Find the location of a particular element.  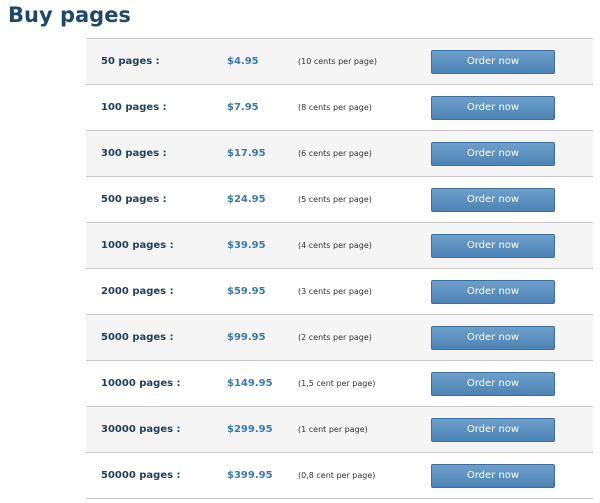

pages-quantity-label: 50 pages : is located at coordinates (130, 61).